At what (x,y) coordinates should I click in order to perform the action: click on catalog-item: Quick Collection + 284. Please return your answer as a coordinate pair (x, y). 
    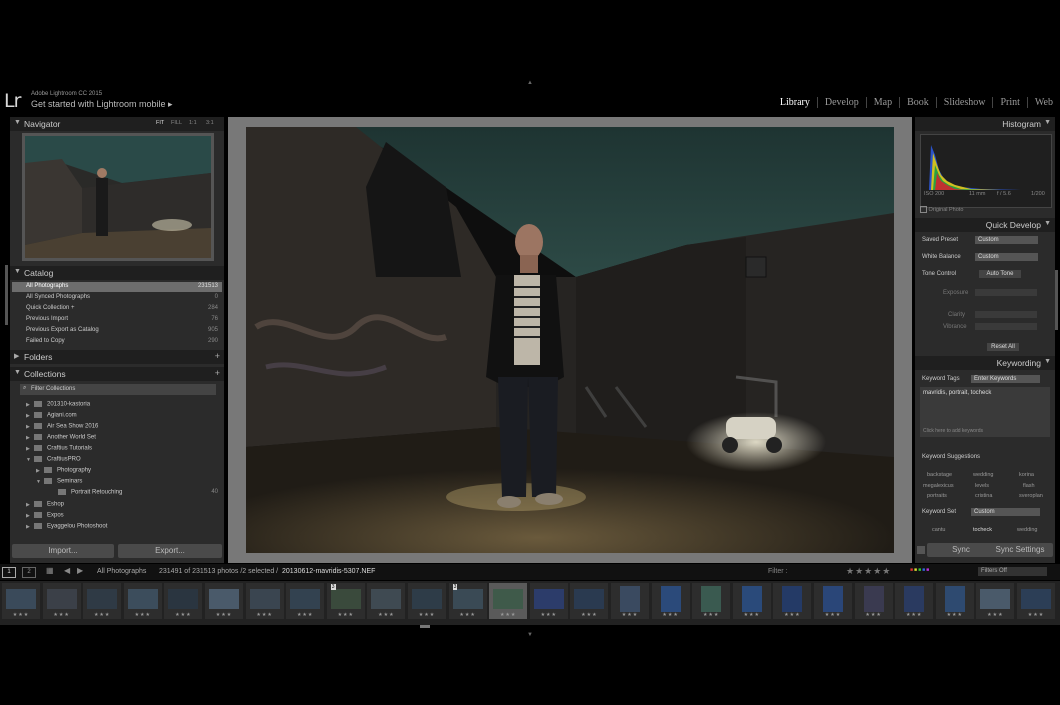
    Looking at the image, I should click on (117, 309).